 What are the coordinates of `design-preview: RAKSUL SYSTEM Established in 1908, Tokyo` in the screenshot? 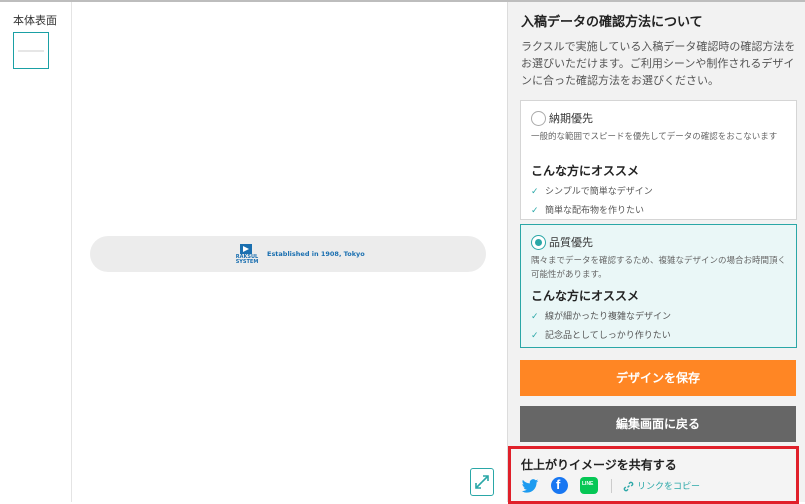 It's located at (288, 254).